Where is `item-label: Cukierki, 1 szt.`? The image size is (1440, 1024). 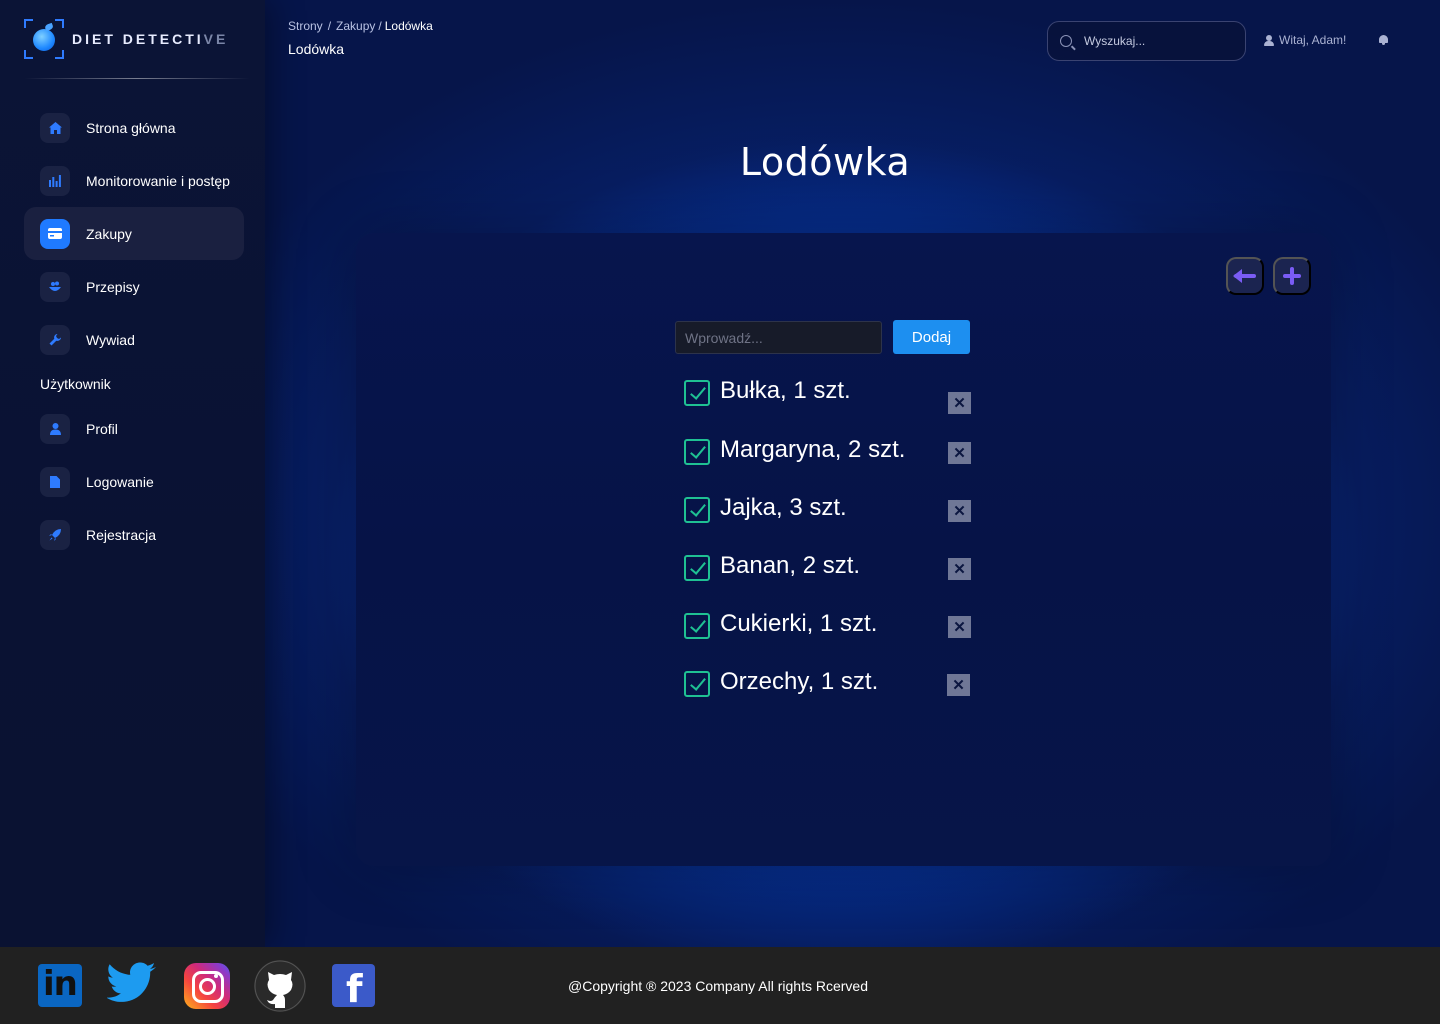 item-label: Cukierki, 1 szt. is located at coordinates (799, 623).